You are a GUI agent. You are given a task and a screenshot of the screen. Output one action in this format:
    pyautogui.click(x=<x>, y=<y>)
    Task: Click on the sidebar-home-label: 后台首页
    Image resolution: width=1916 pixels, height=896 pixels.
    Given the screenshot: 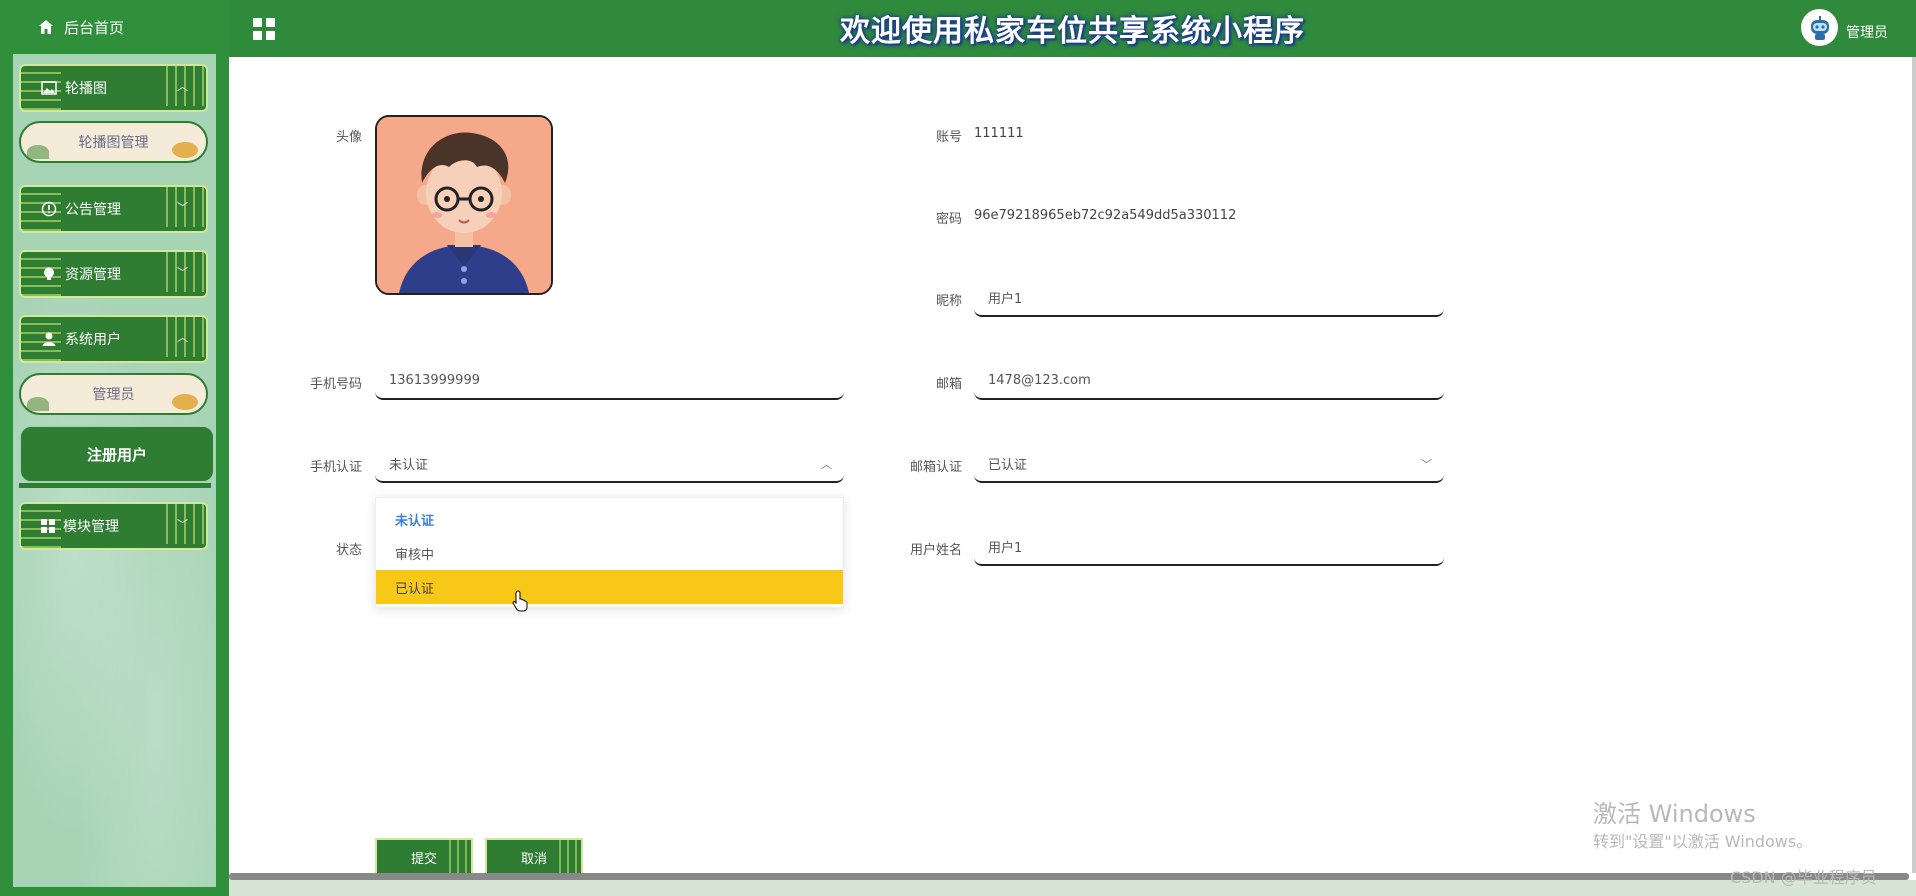 What is the action you would take?
    pyautogui.click(x=94, y=27)
    